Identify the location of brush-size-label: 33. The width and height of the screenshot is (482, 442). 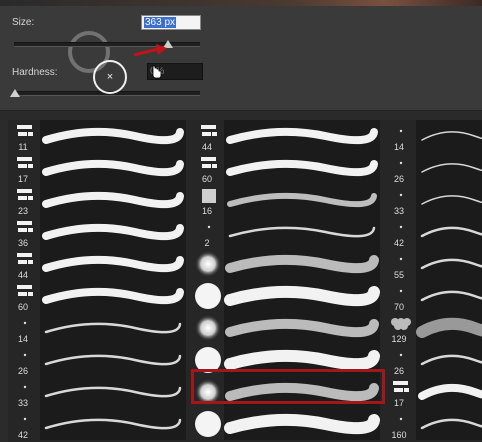
(22, 403).